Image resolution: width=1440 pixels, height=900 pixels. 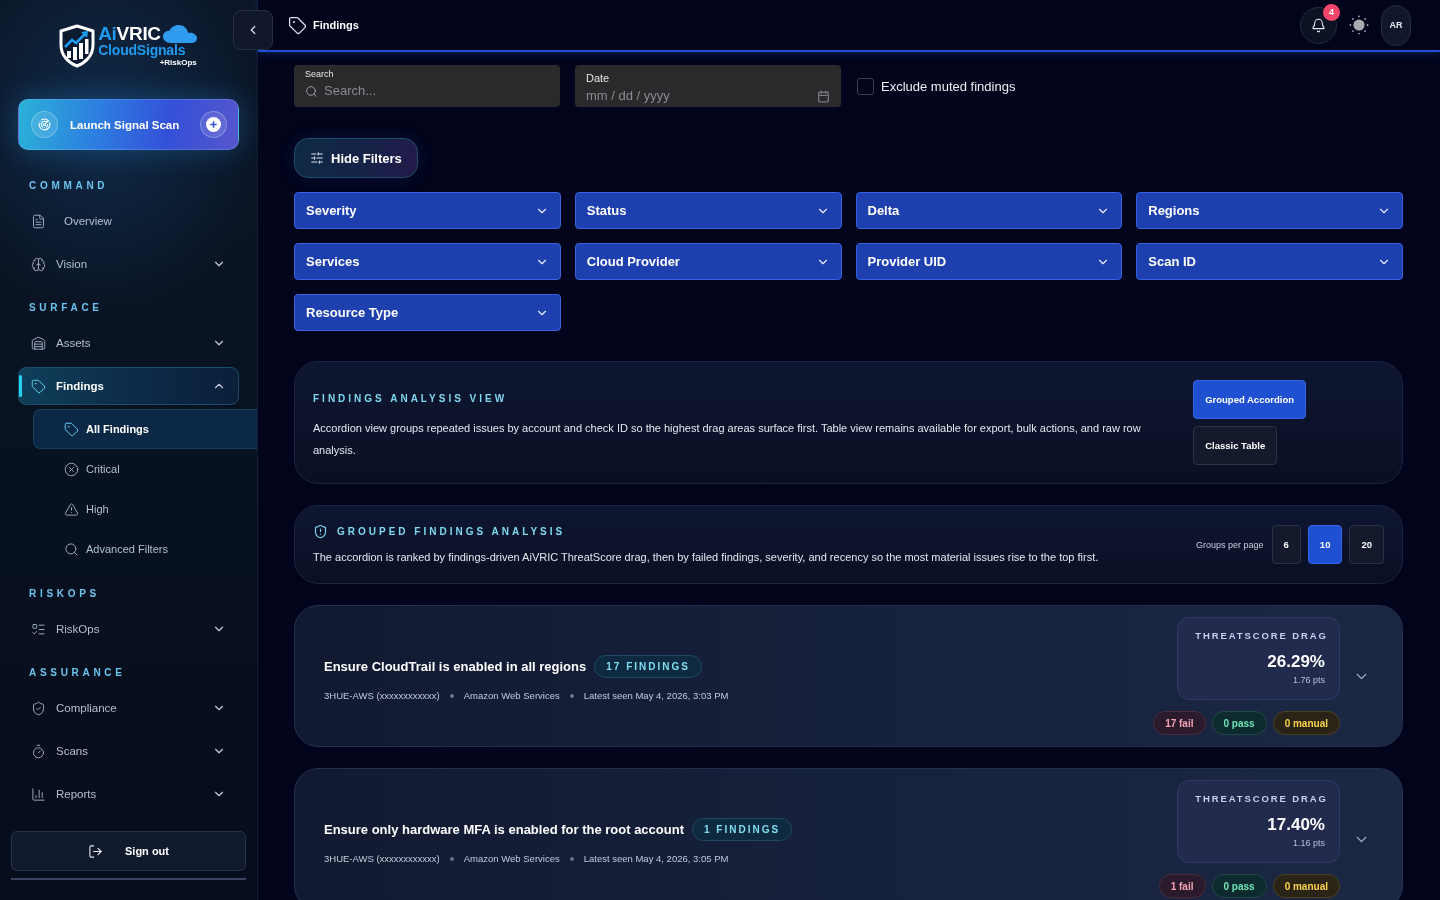 I want to click on radar-icon, so click(x=44, y=124).